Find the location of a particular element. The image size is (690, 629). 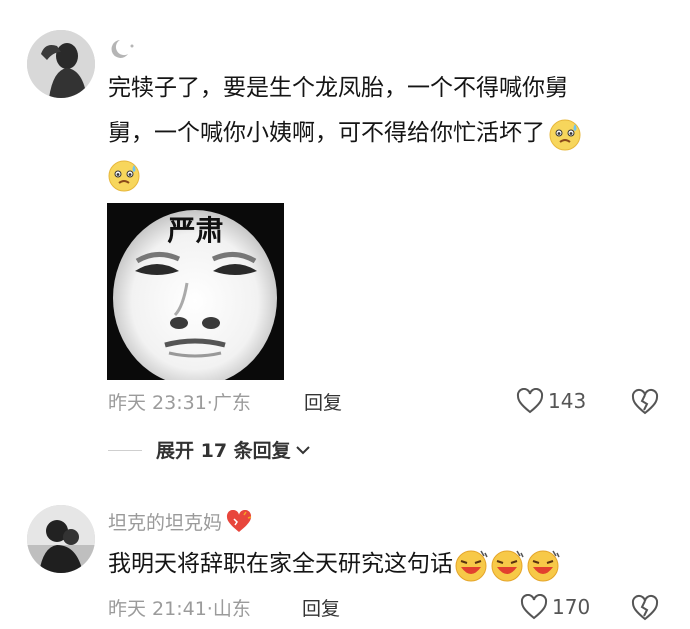

like-button: 143 is located at coordinates (551, 401).